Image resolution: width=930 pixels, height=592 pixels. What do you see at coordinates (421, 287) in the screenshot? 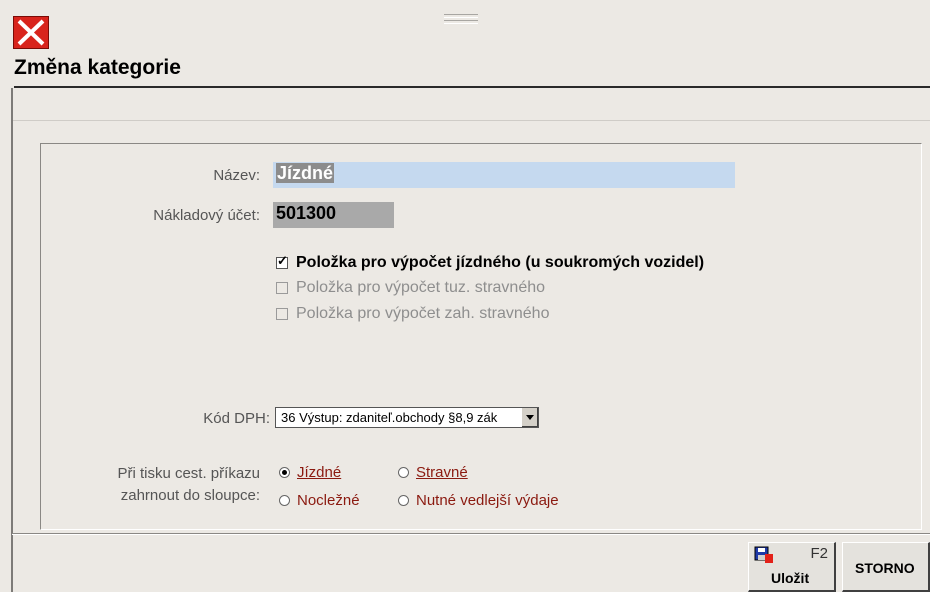
I see `checkbox-label: Položka pro výpočet tuz. stravného` at bounding box center [421, 287].